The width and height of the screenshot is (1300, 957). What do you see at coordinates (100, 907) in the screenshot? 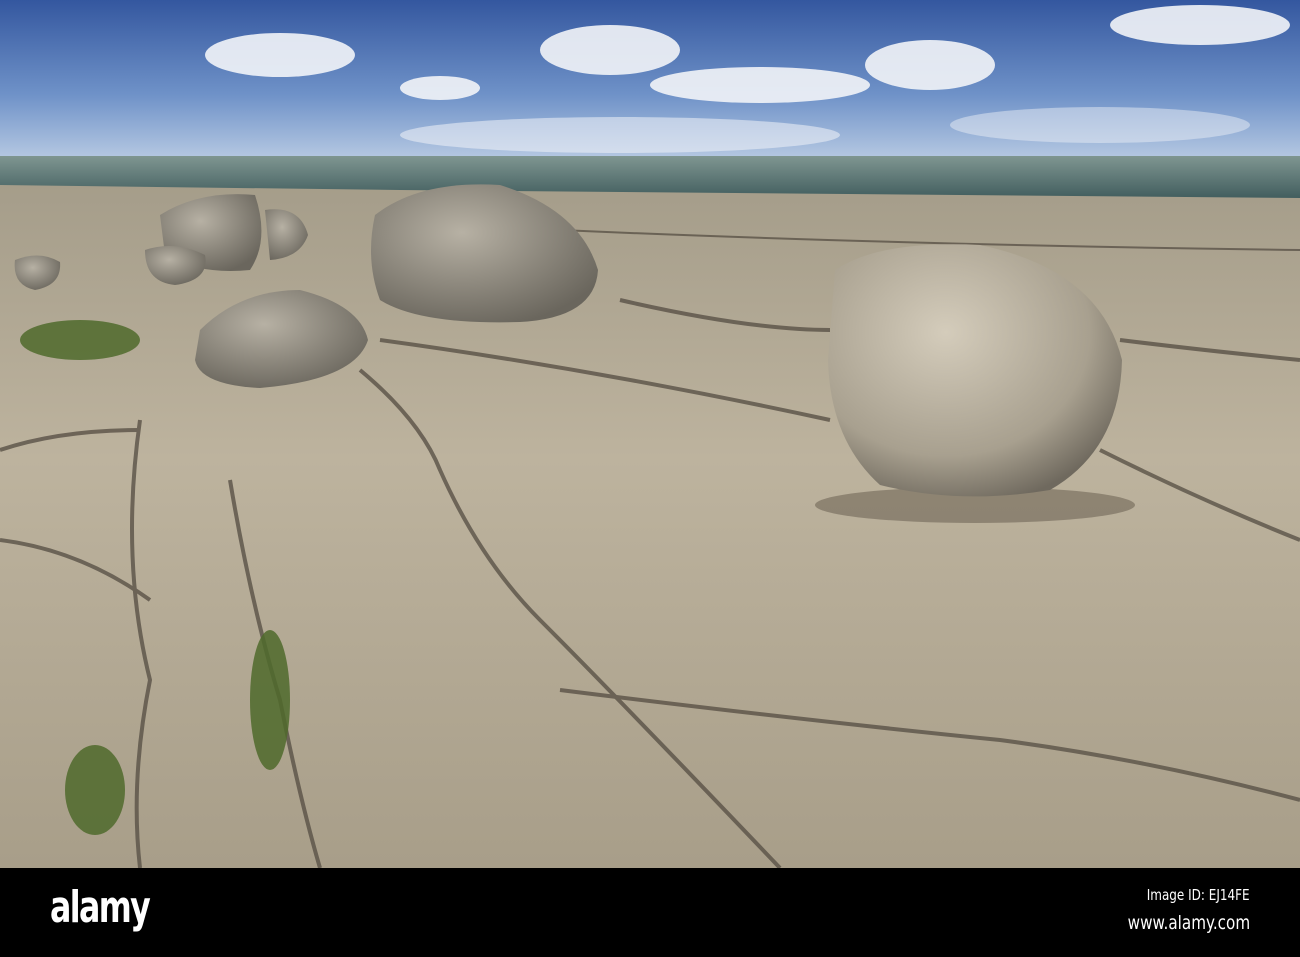
I see `alamy-logo: alamy` at bounding box center [100, 907].